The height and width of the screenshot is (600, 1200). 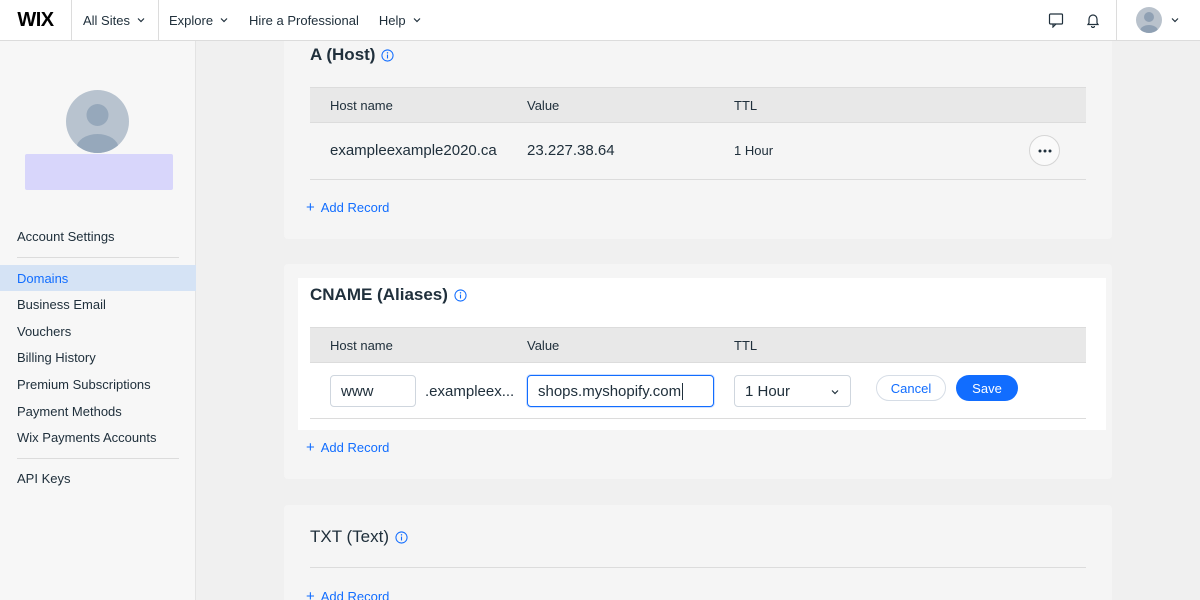 What do you see at coordinates (98, 236) in the screenshot?
I see `sidebar-item-account-settings: Account Settings` at bounding box center [98, 236].